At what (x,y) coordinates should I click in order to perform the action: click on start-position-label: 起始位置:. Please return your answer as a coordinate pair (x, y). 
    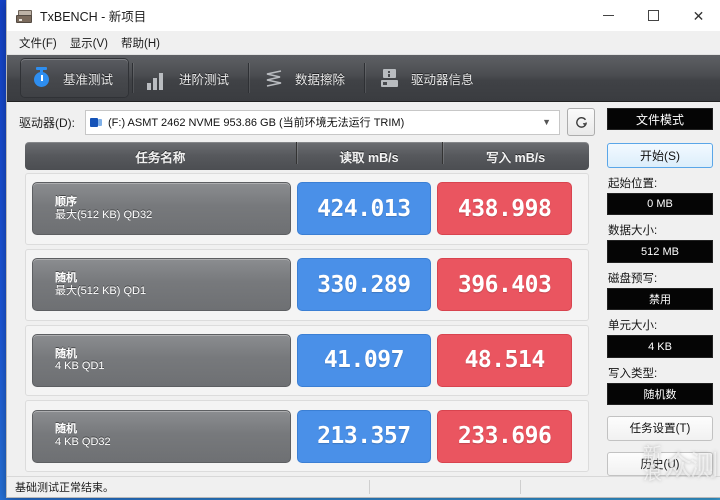
    Looking at the image, I should click on (633, 183).